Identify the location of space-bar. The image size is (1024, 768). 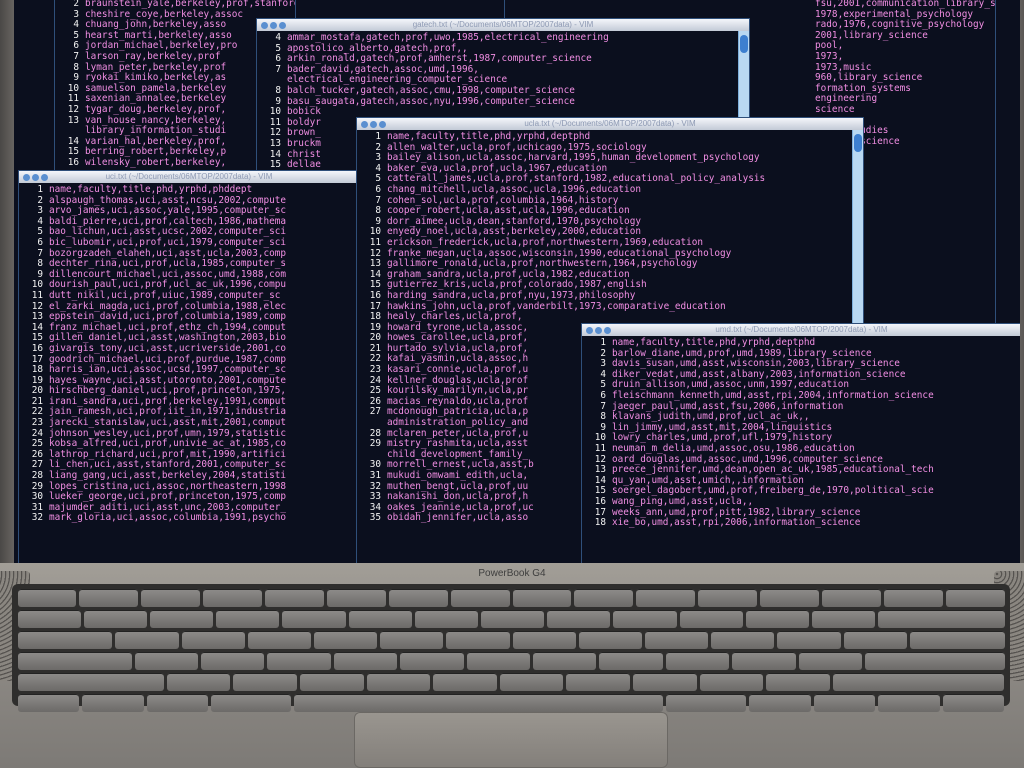
(479, 703).